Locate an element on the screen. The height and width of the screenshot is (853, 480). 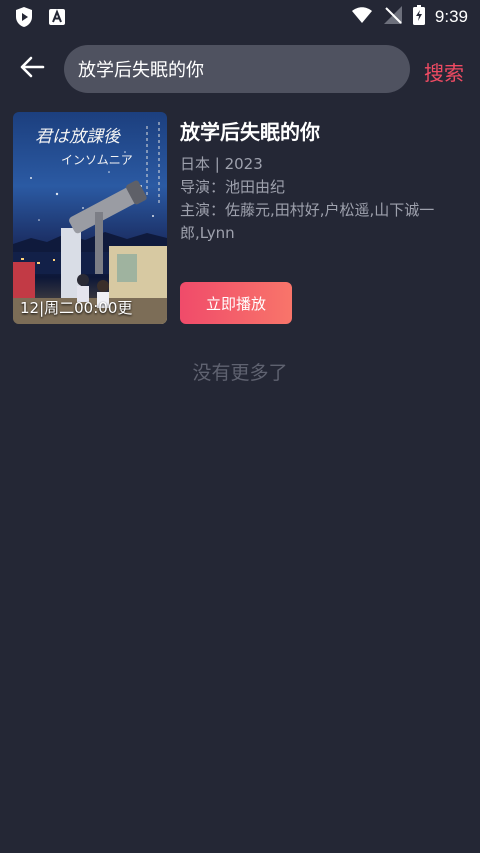
search-bar: 放学后失眠的你 搜索 is located at coordinates (240, 69).